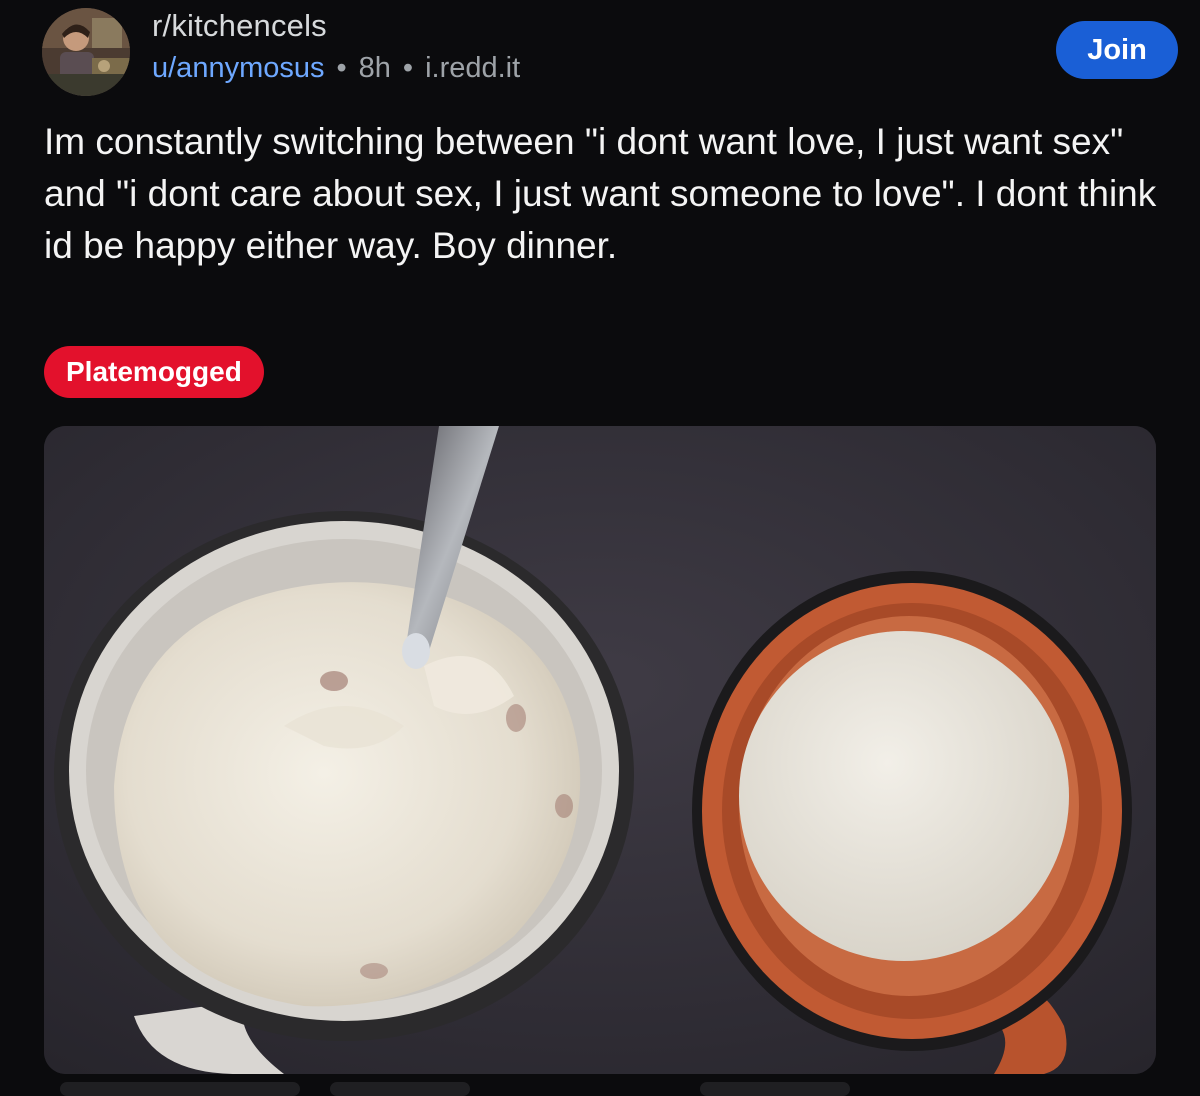 The width and height of the screenshot is (1200, 1096). What do you see at coordinates (238, 68) in the screenshot?
I see `author-link: u/annymosus` at bounding box center [238, 68].